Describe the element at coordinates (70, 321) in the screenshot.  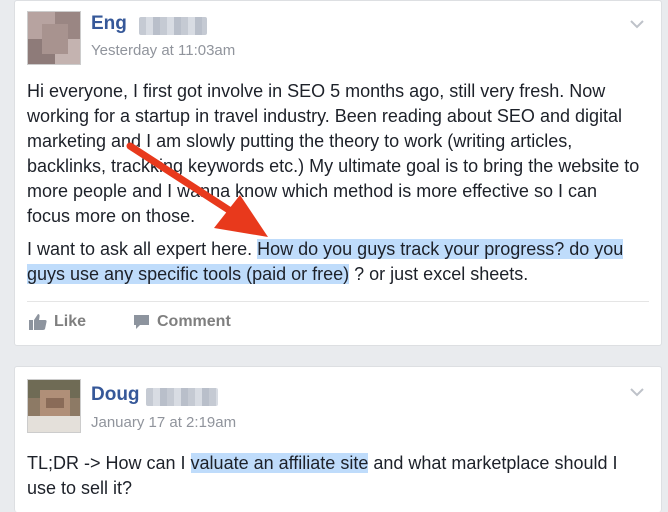
I see `like-label: Like` at that location.